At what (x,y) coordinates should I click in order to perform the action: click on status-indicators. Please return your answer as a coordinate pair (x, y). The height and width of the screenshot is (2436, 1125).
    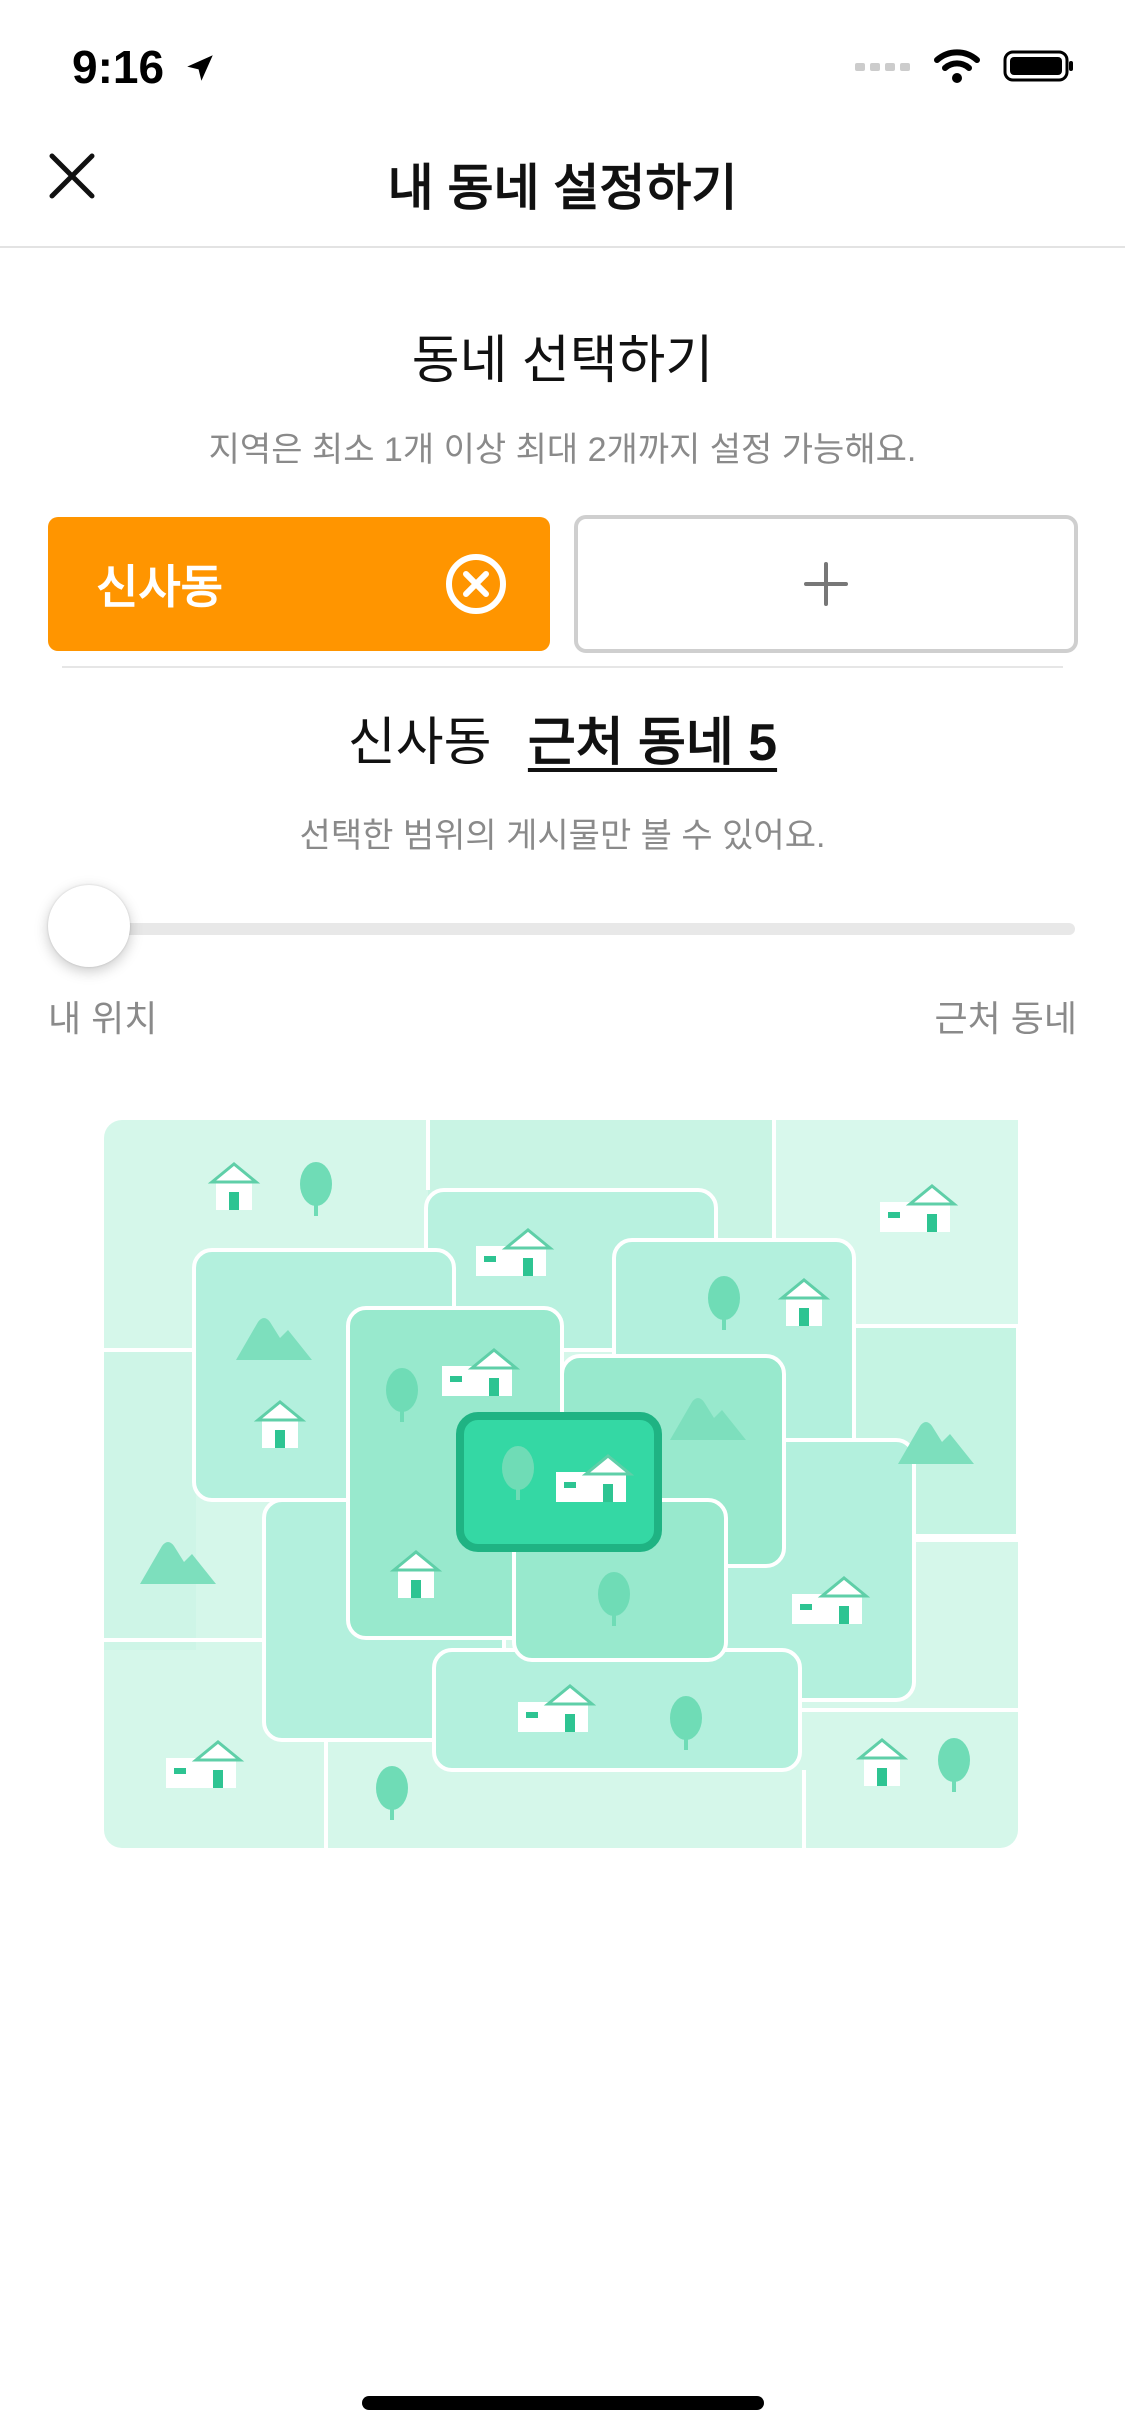
    Looking at the image, I should click on (965, 66).